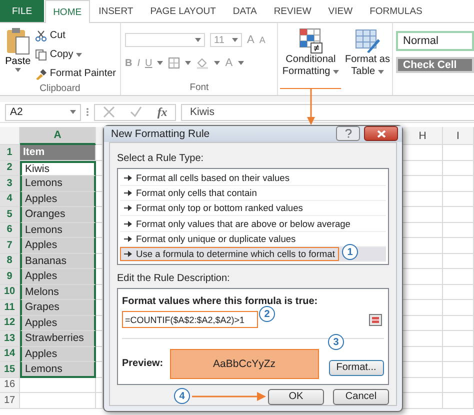 This screenshot has height=415, width=474. What do you see at coordinates (310, 57) in the screenshot?
I see `conditional-formatting-button: Conditional Formatting` at bounding box center [310, 57].